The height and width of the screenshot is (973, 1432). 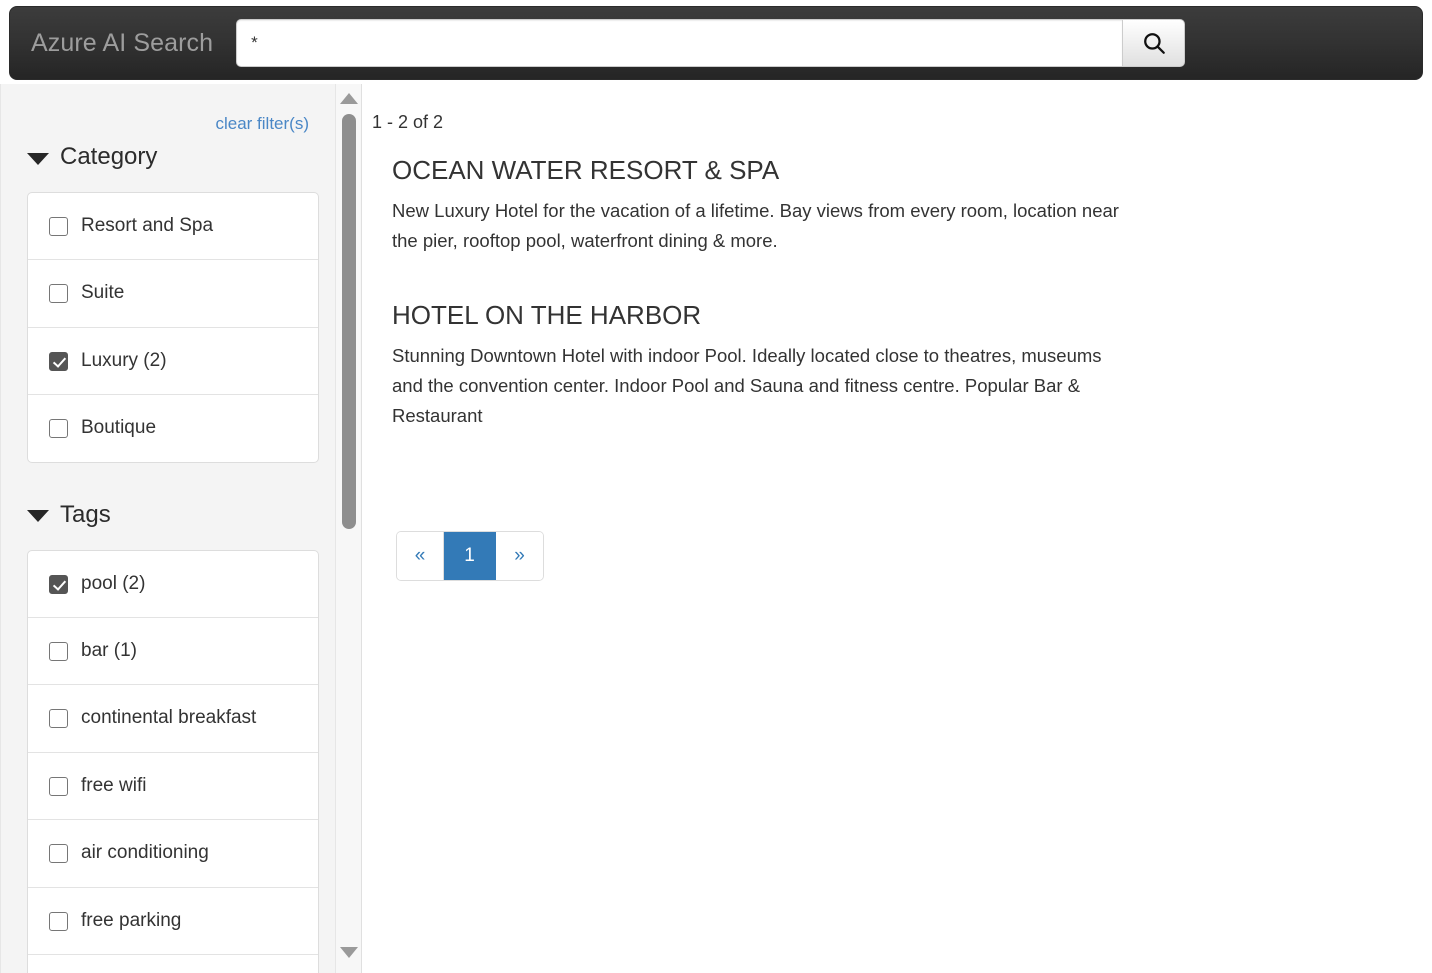 What do you see at coordinates (173, 584) in the screenshot?
I see `facet-option-pool: pool (2)` at bounding box center [173, 584].